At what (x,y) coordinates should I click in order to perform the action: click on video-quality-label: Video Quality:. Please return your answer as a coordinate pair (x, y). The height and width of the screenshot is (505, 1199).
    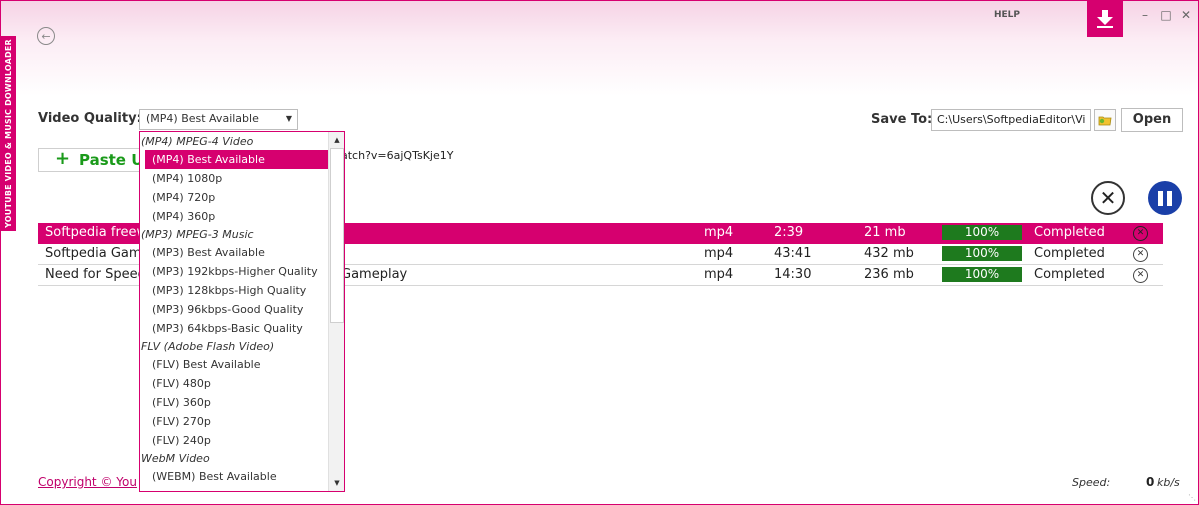
    Looking at the image, I should click on (90, 118).